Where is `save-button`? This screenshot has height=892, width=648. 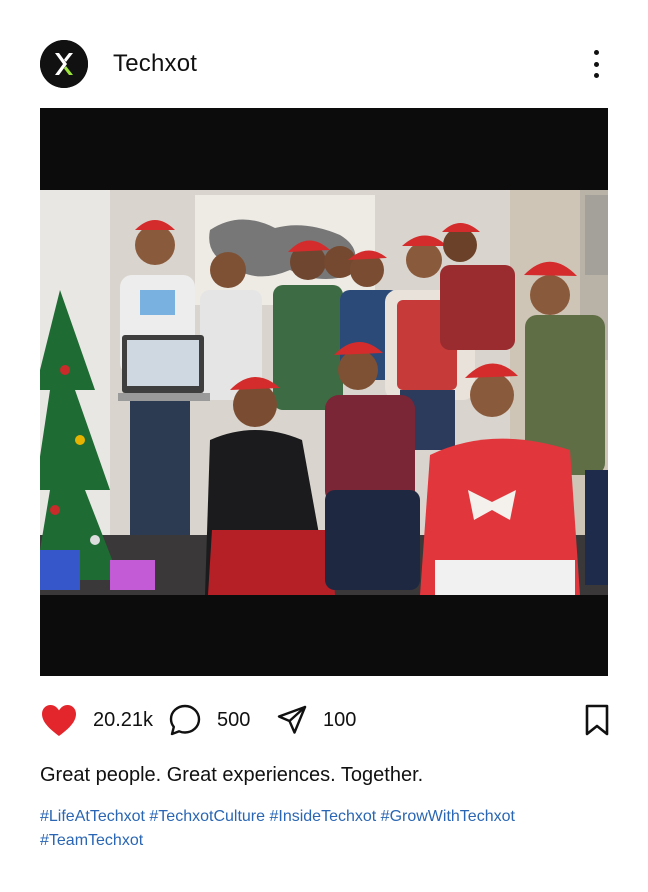 save-button is located at coordinates (597, 720).